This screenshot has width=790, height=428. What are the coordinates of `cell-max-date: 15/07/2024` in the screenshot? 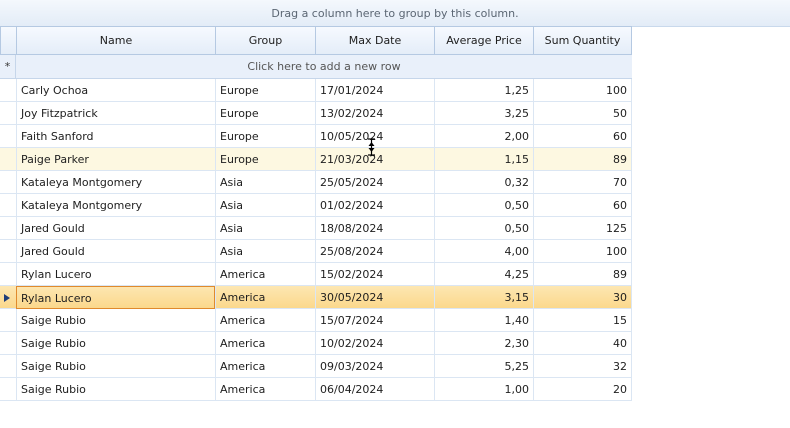 It's located at (374, 320).